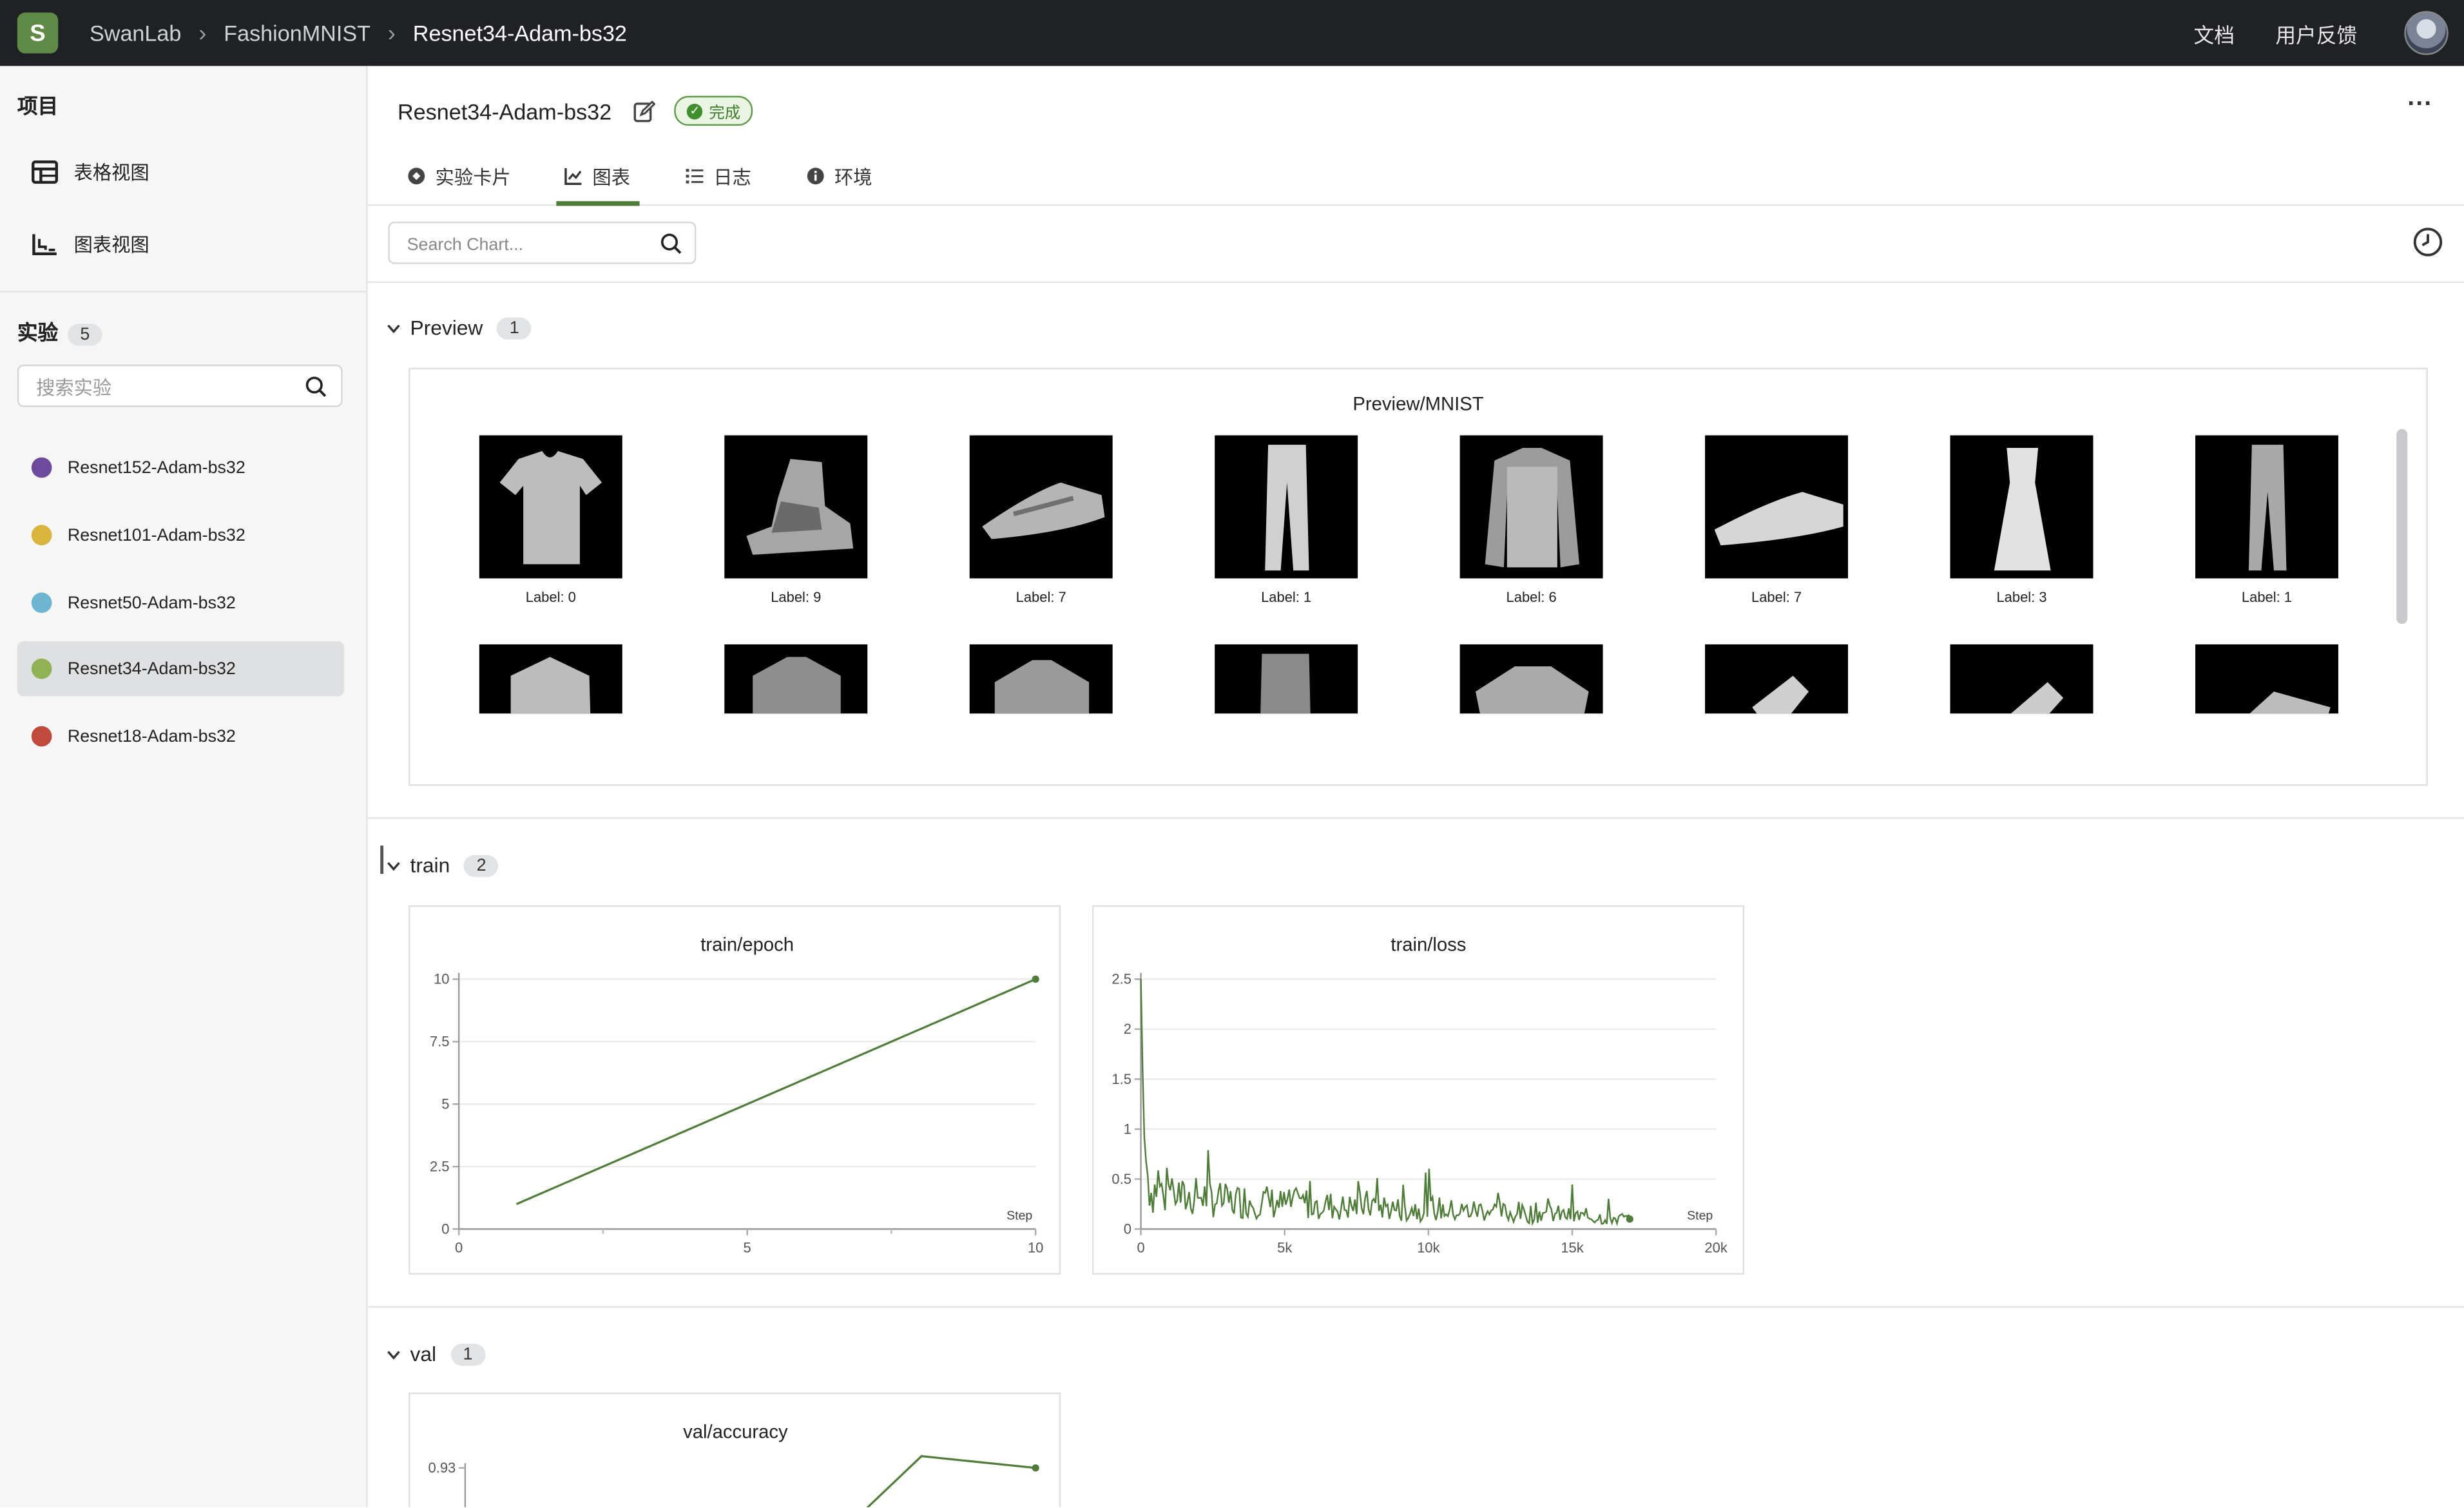 This screenshot has width=2464, height=1508. What do you see at coordinates (38, 332) in the screenshot?
I see `experiments-title: 实验` at bounding box center [38, 332].